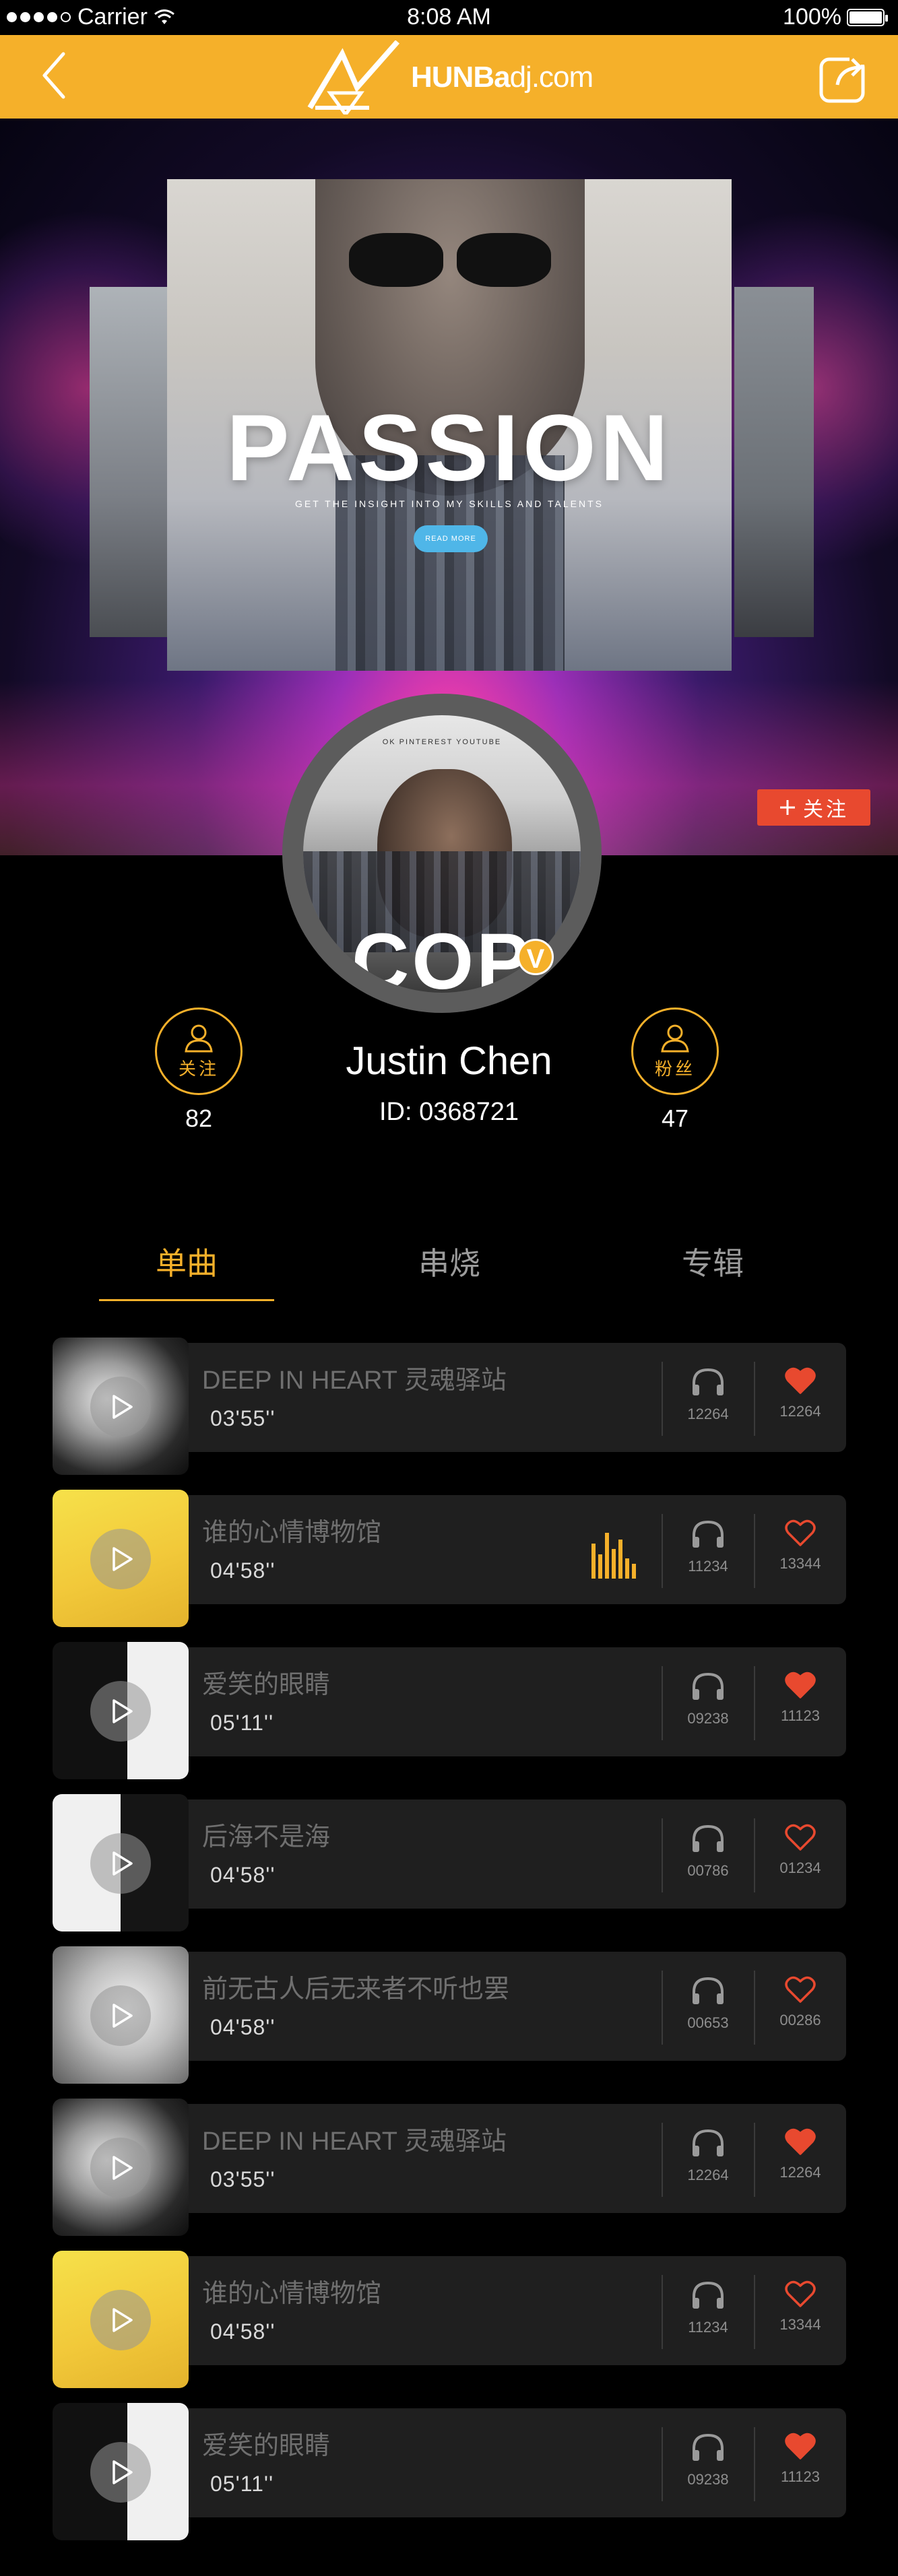 This screenshot has width=898, height=2576. What do you see at coordinates (800, 2476) in the screenshot?
I see `like-count: 11123` at bounding box center [800, 2476].